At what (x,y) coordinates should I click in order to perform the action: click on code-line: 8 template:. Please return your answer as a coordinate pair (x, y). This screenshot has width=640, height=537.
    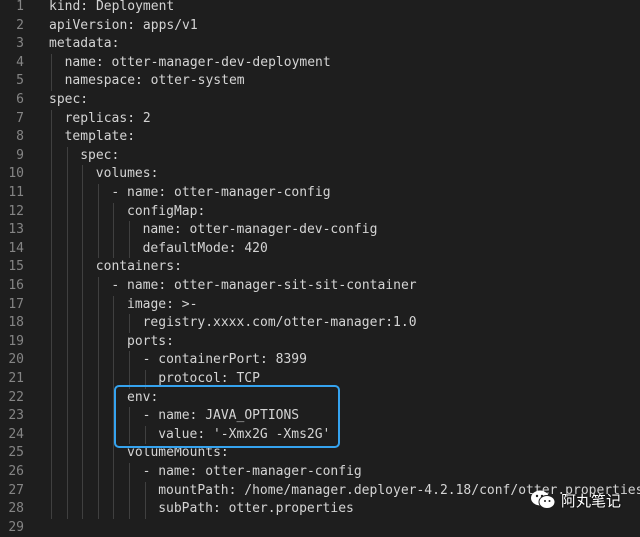
    Looking at the image, I should click on (320, 137).